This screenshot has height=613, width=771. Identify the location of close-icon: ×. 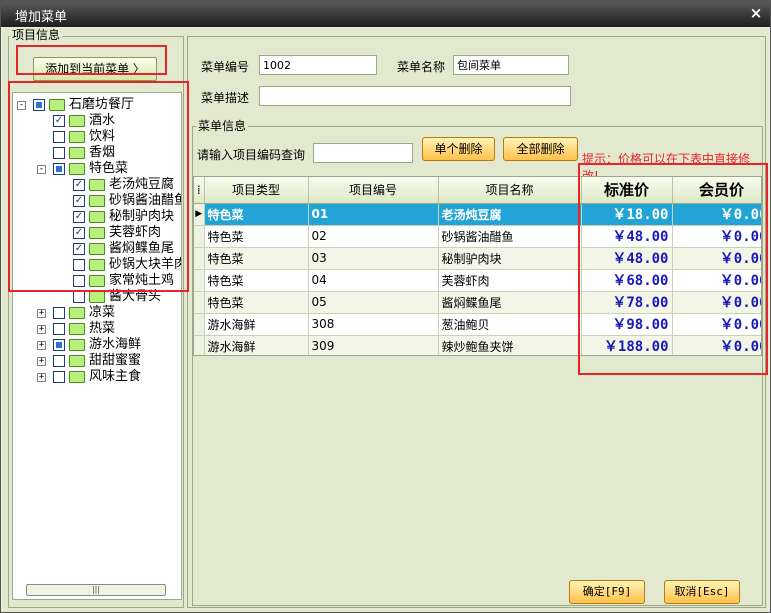
(756, 13).